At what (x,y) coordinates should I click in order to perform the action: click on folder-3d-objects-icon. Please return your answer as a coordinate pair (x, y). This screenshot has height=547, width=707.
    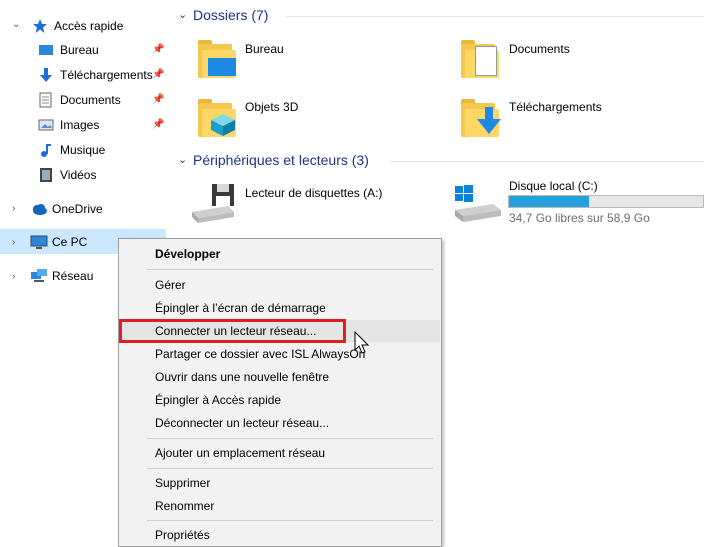
    Looking at the image, I should click on (218, 117).